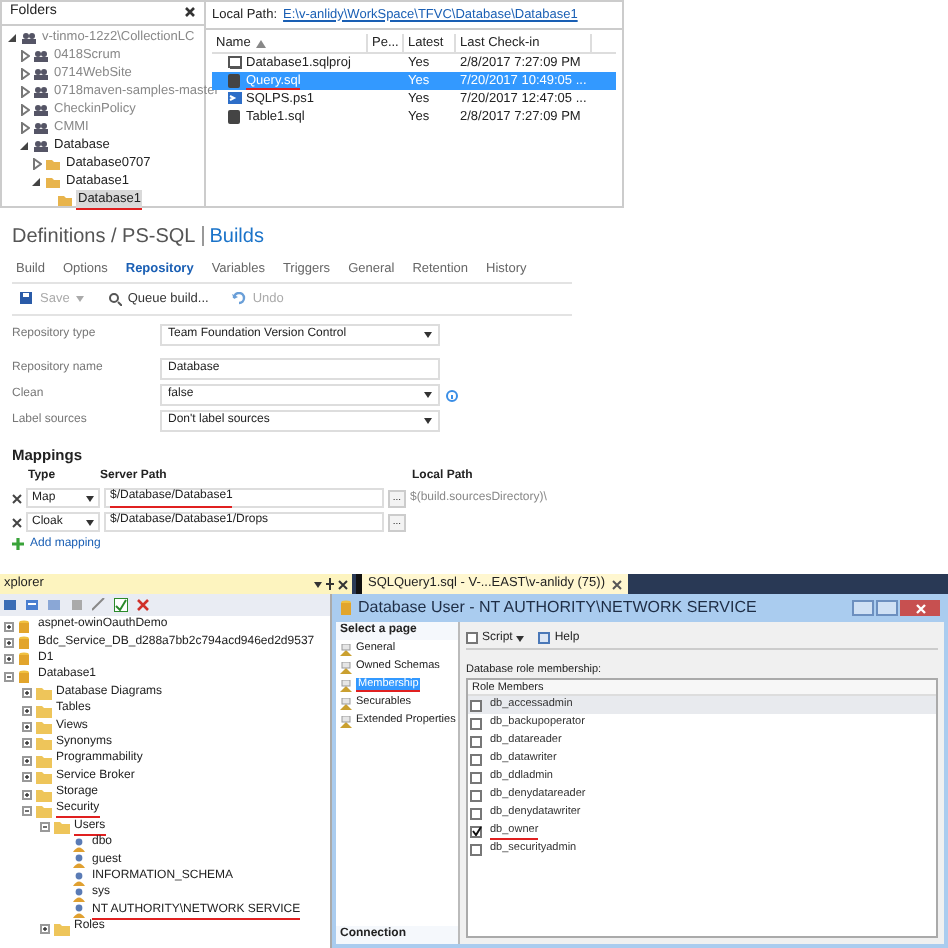 This screenshot has height=948, width=948. Describe the element at coordinates (346, 608) in the screenshot. I see `database-icon` at that location.